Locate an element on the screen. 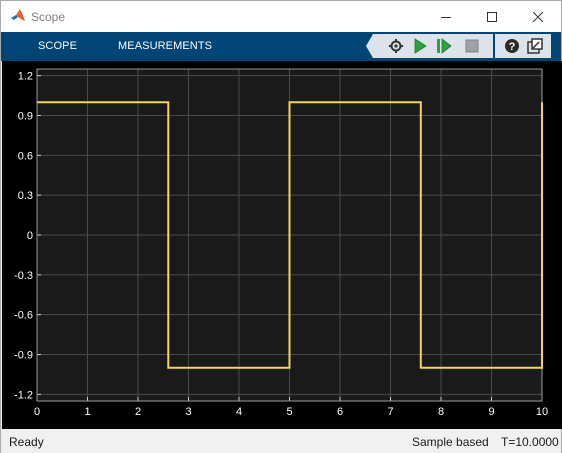 The image size is (562, 453). x-tick-label: 9 is located at coordinates (491, 412).